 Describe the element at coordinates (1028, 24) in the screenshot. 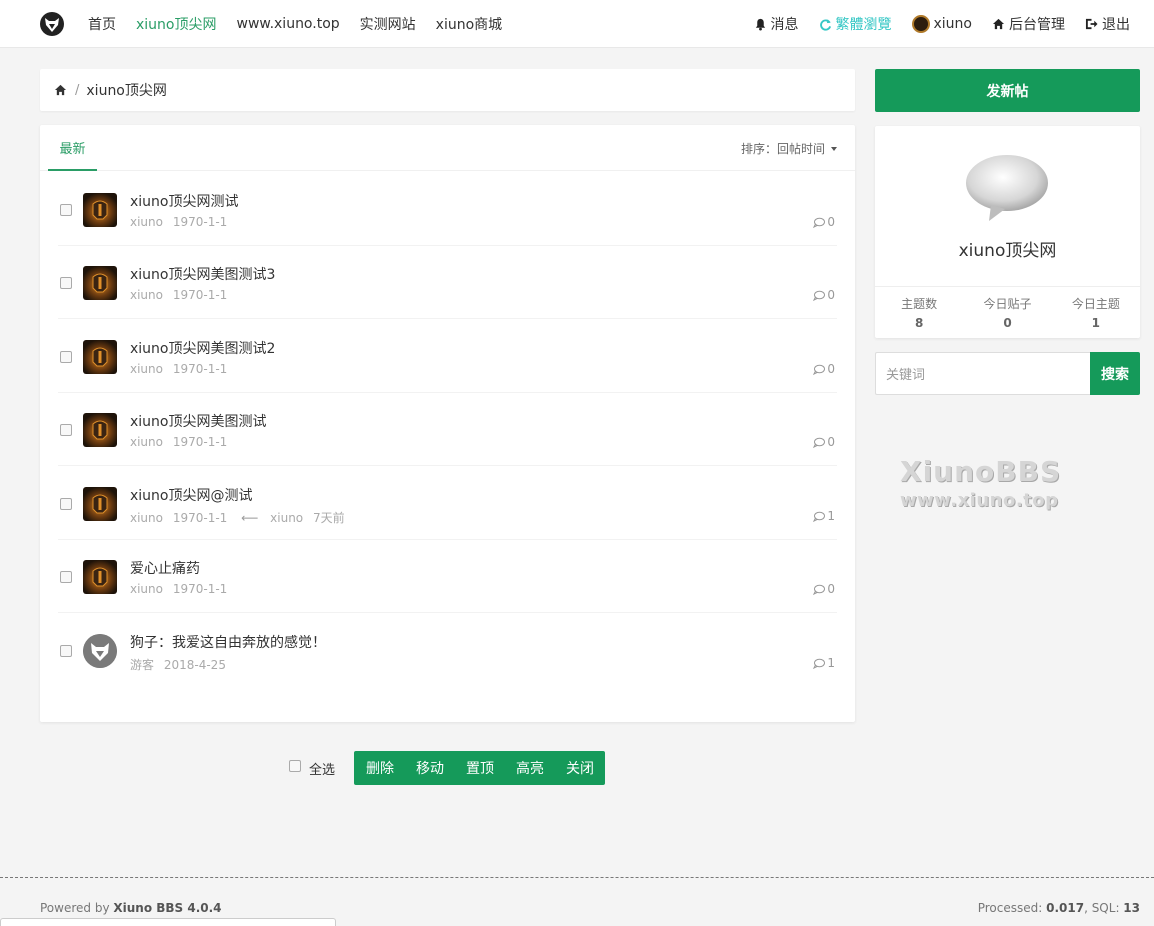

I see `nav-admin: 后台管理` at that location.